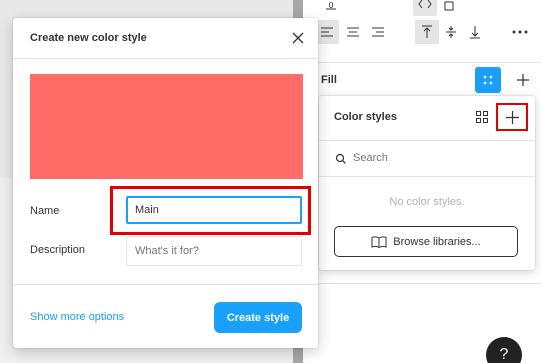 This screenshot has height=363, width=541. I want to click on dialog-title: Create new color style, so click(88, 38).